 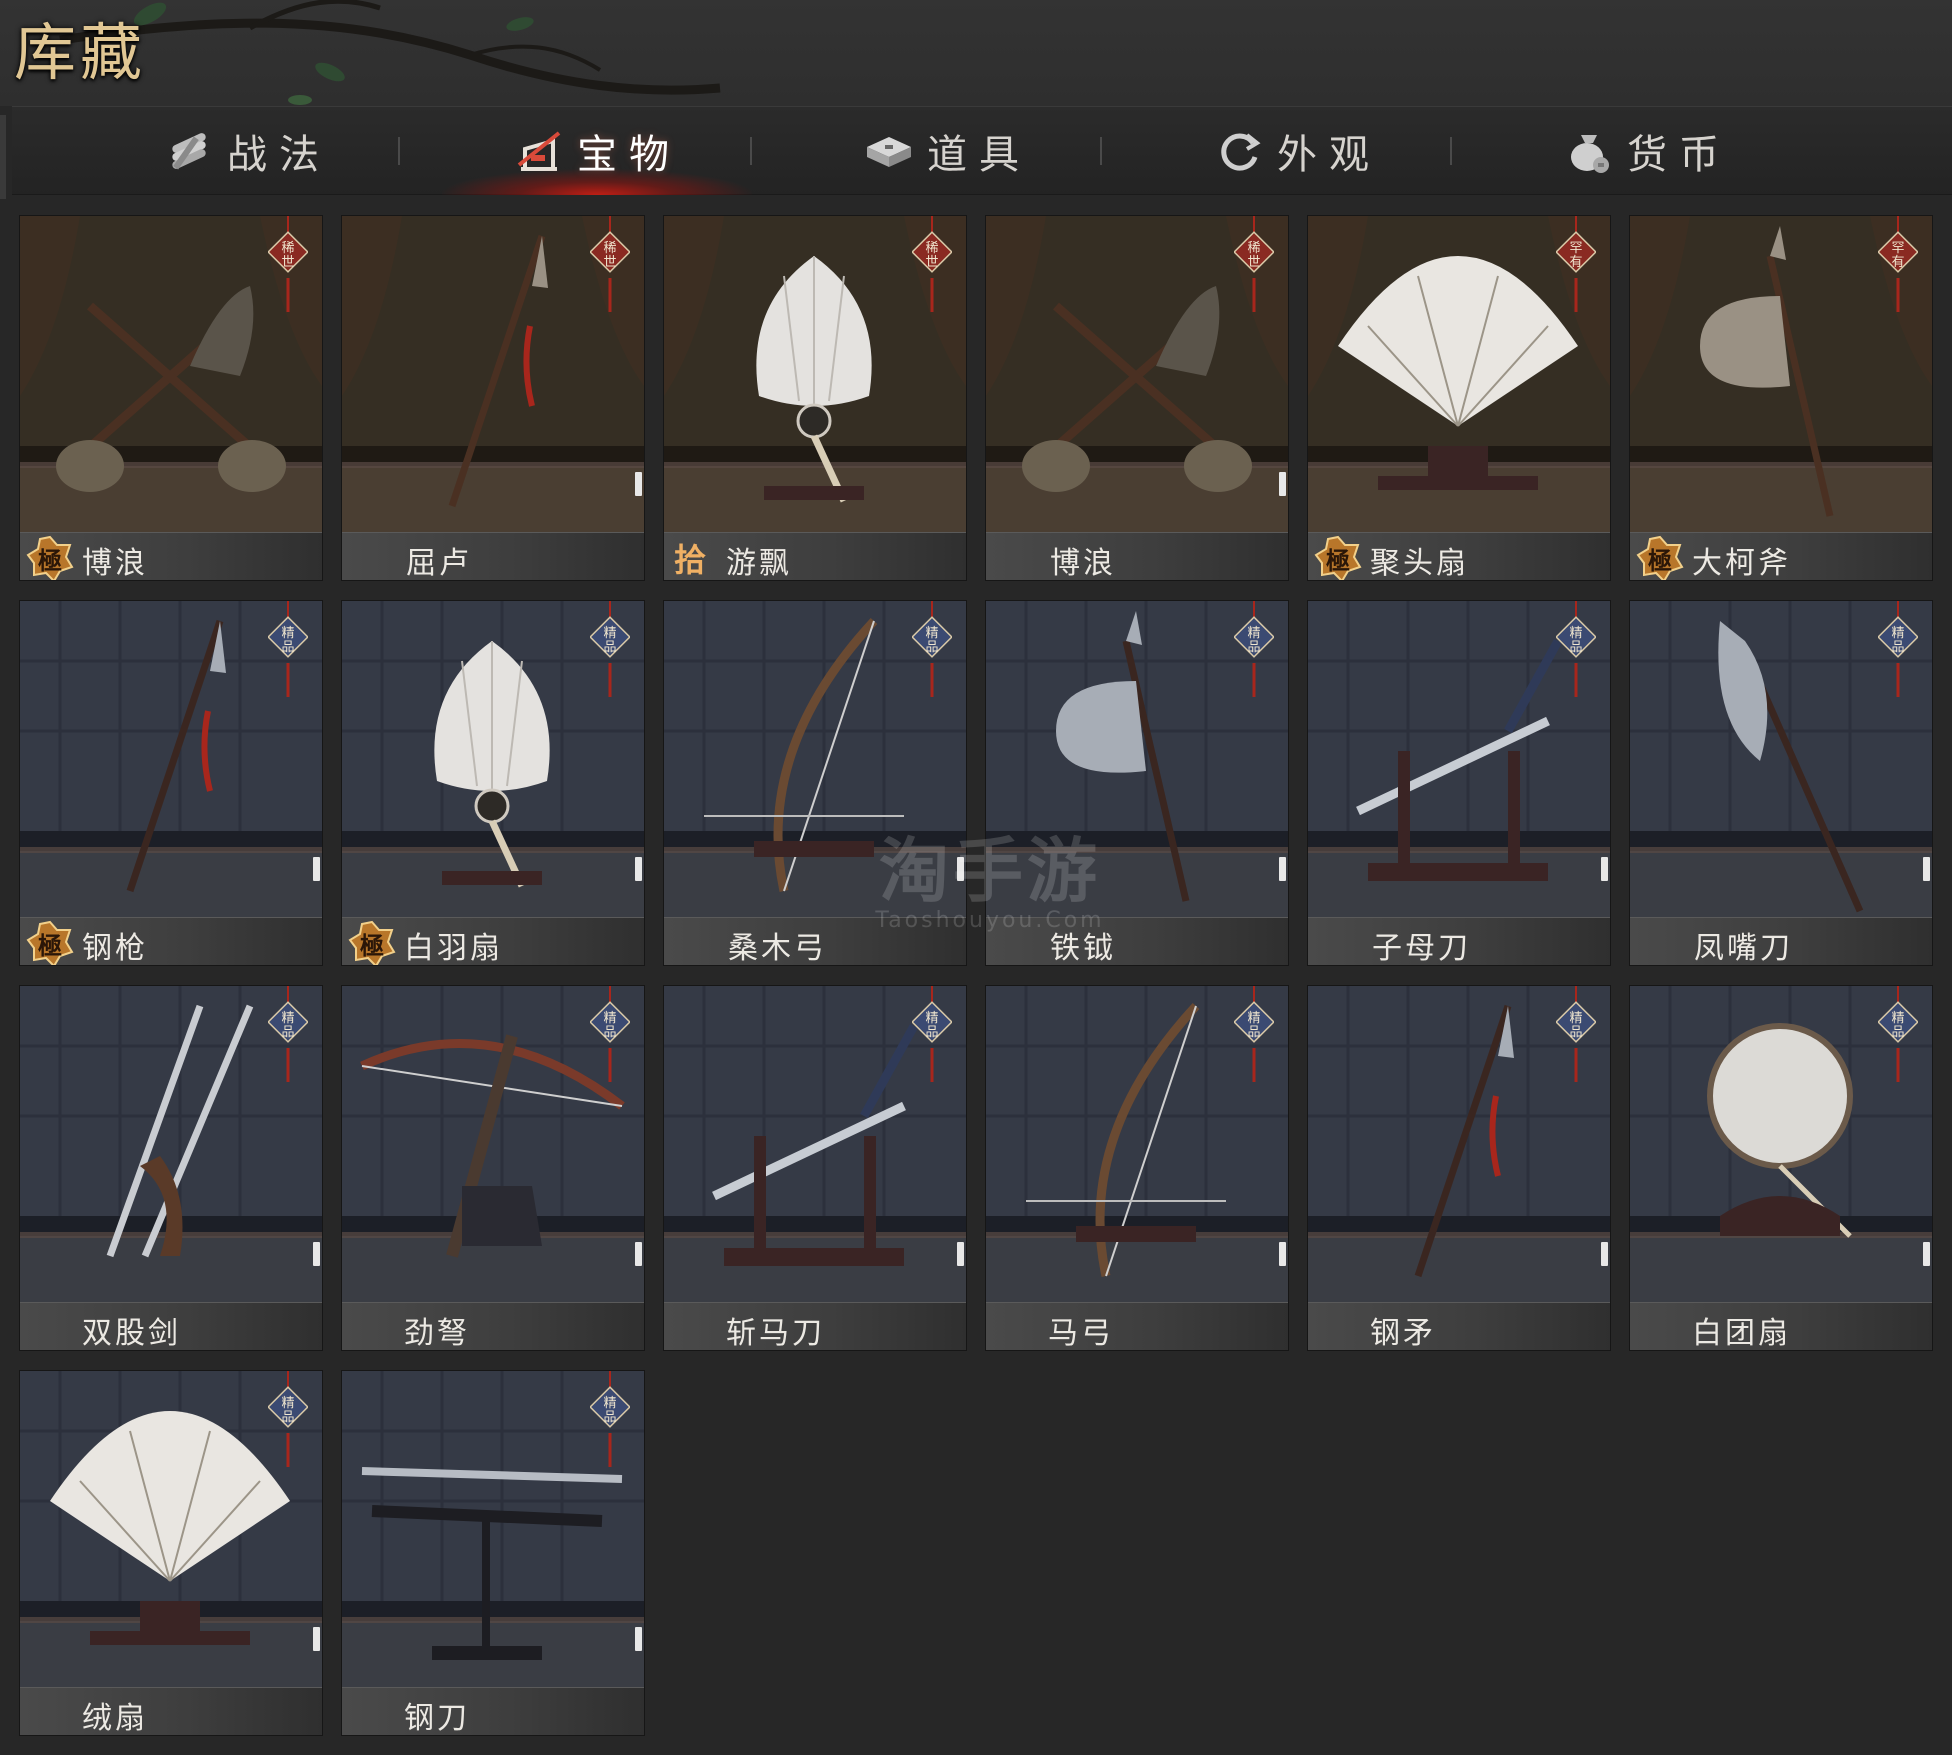 I want to click on header: 库藏, so click(x=976, y=53).